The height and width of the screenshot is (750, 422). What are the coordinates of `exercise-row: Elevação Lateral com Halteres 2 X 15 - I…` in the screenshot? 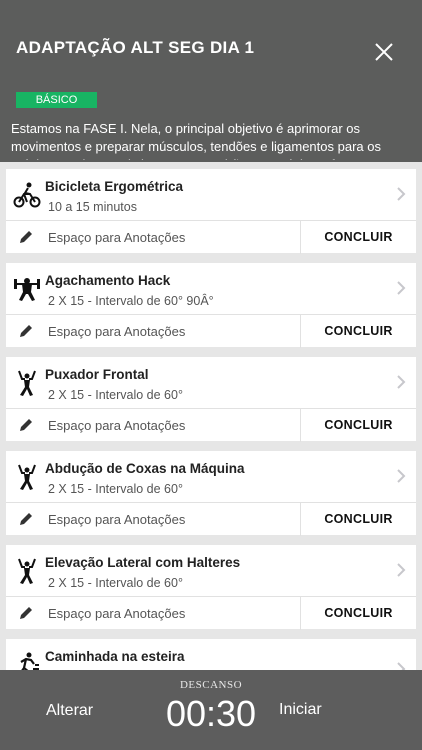 It's located at (211, 569).